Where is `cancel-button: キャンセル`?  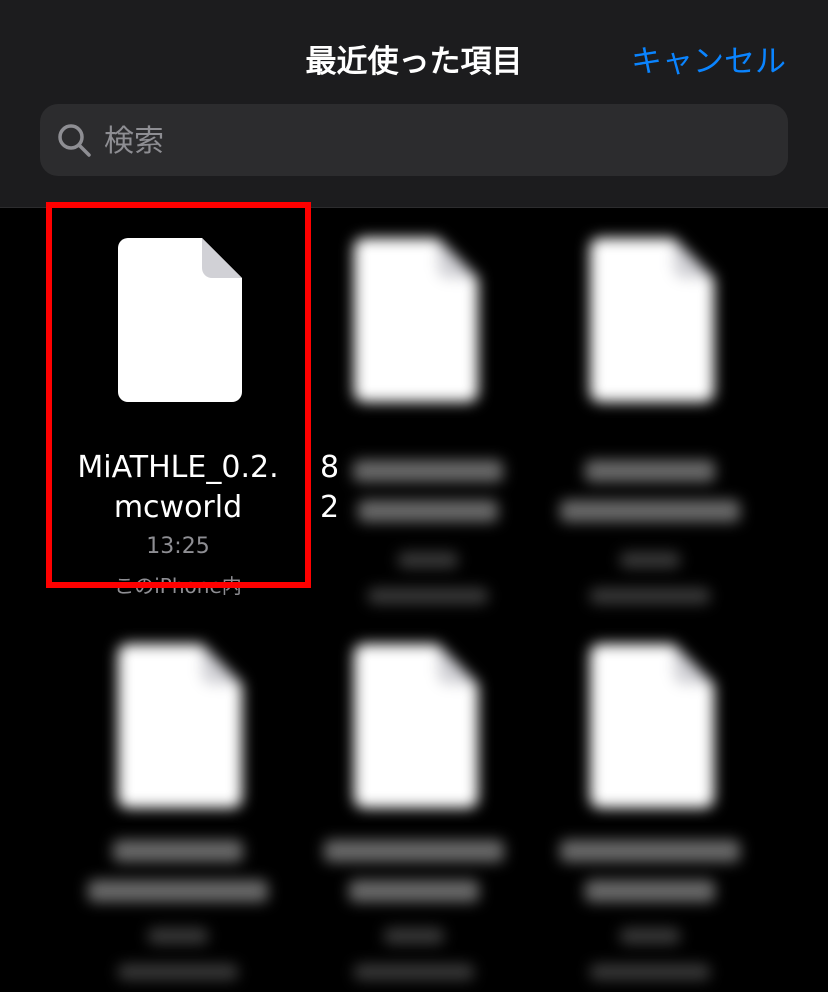 cancel-button: キャンセル is located at coordinates (708, 58).